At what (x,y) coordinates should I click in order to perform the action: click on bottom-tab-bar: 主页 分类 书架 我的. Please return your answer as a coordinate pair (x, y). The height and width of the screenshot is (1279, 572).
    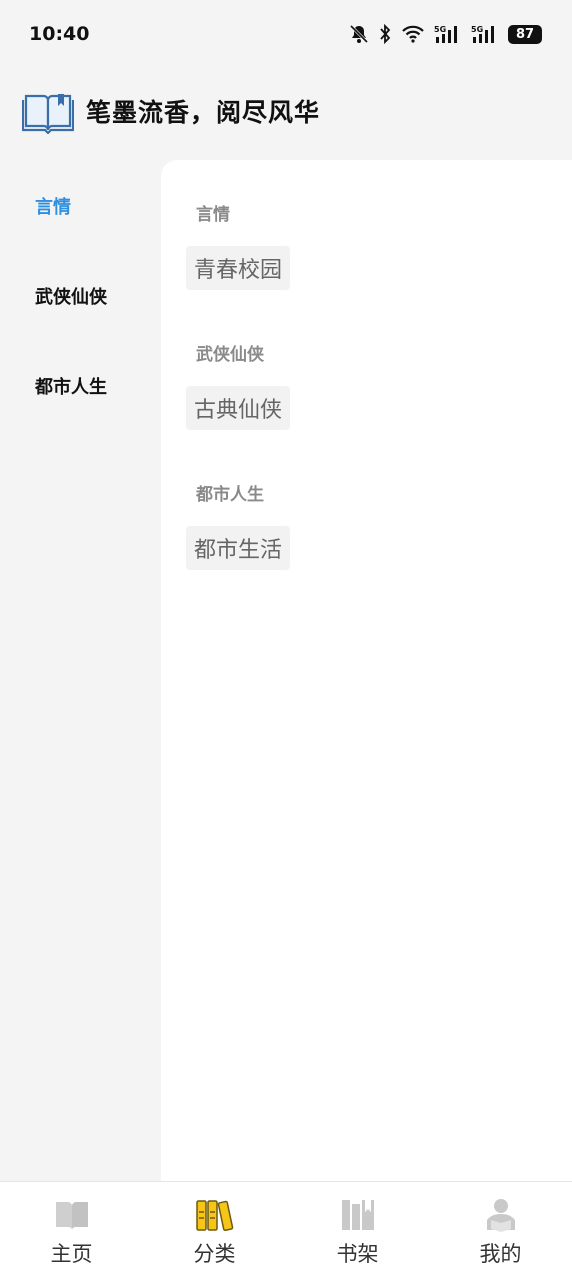
    Looking at the image, I should click on (286, 1230).